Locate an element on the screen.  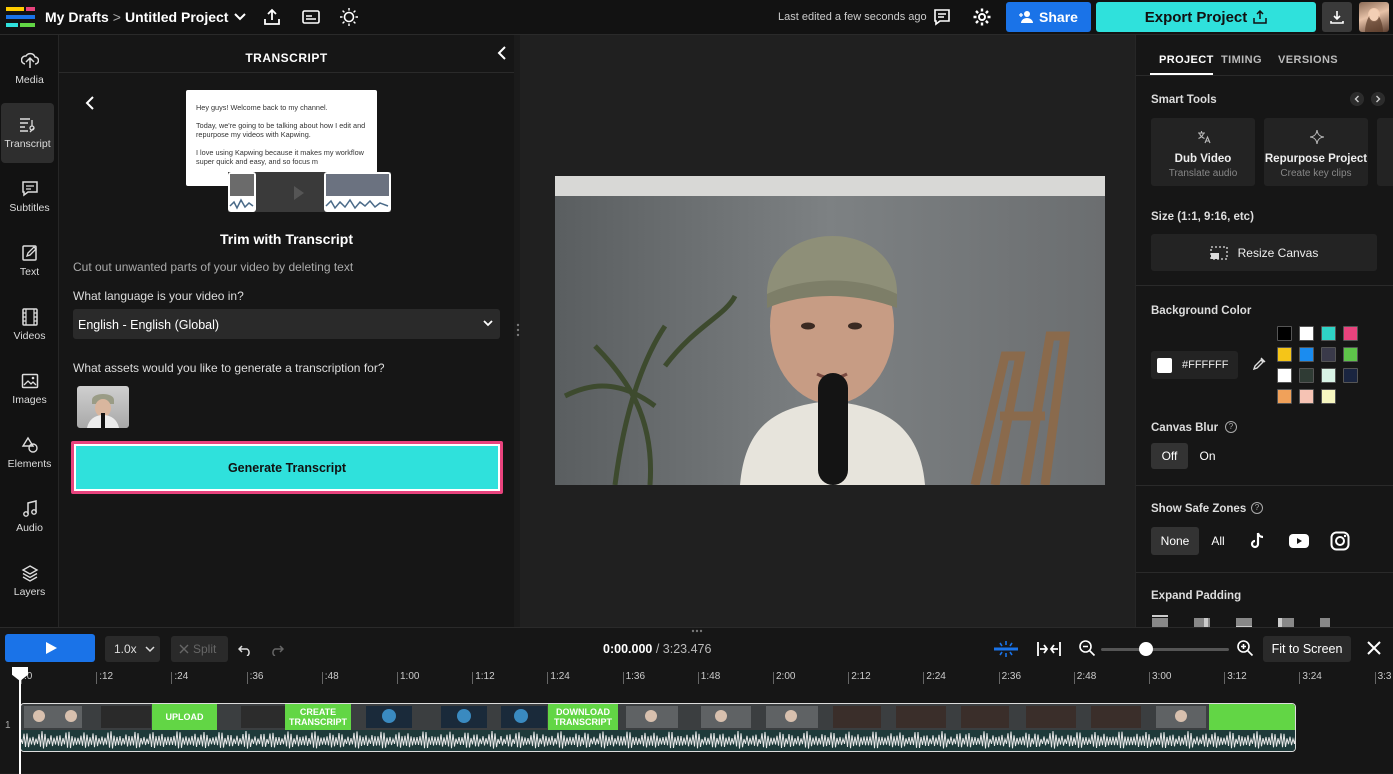
rail-transcript: Transcript is located at coordinates (27, 133).